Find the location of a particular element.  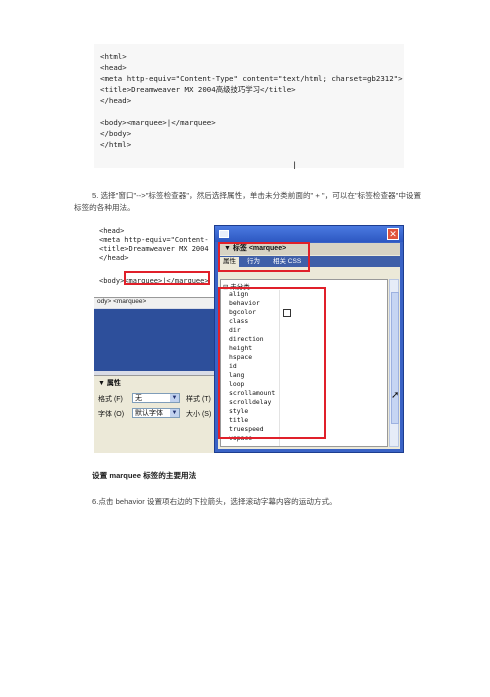

code-line: <title>Dreamweaver MX 2004 is located at coordinates (154, 249).